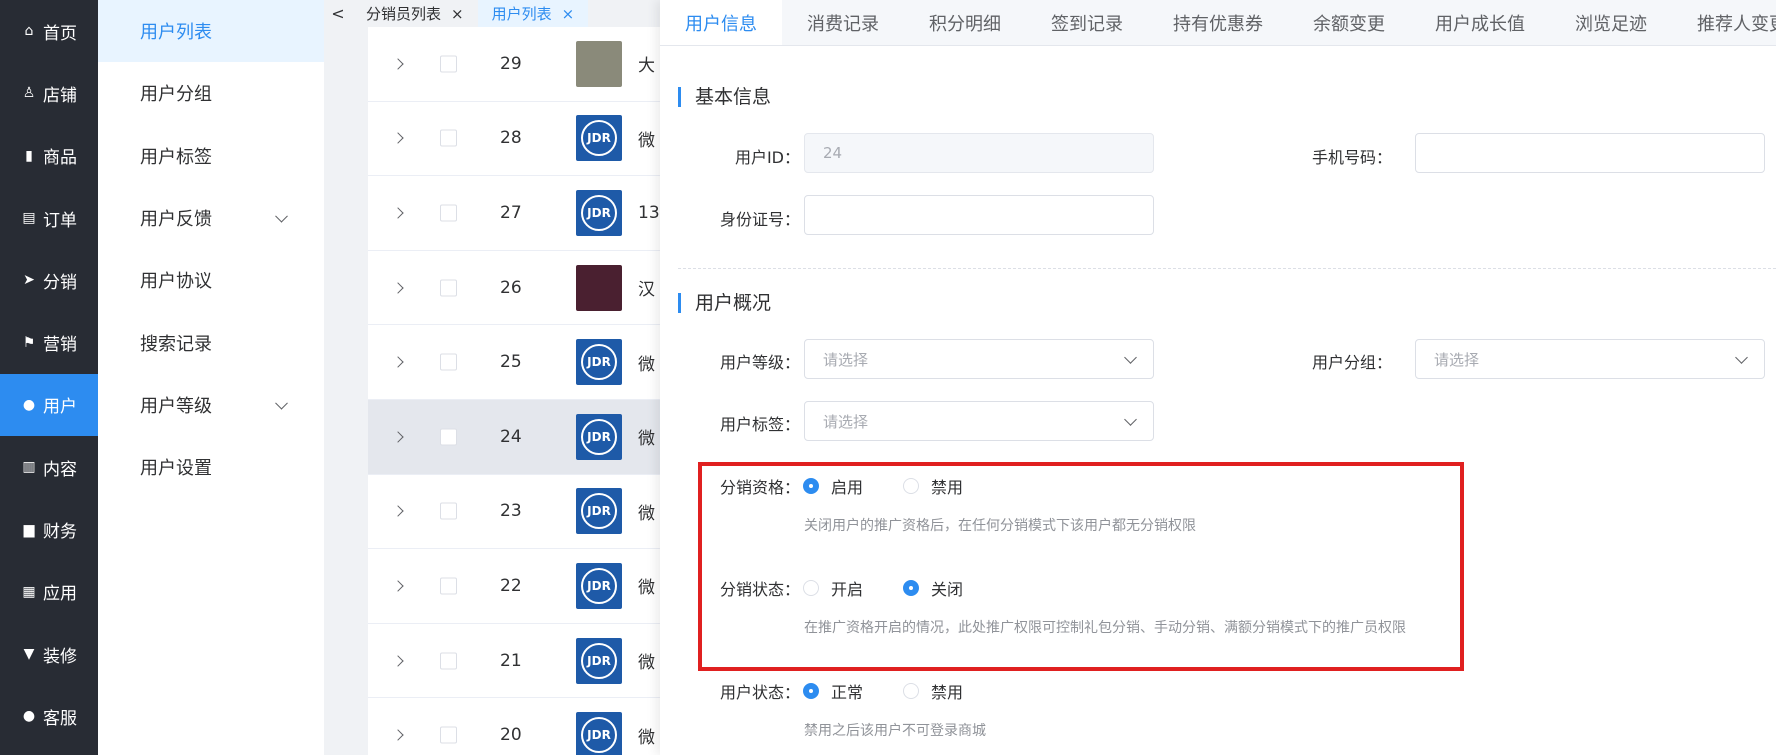 The width and height of the screenshot is (1776, 755). What do you see at coordinates (211, 156) in the screenshot?
I see `submenu-item-user-tag: 用户标签` at bounding box center [211, 156].